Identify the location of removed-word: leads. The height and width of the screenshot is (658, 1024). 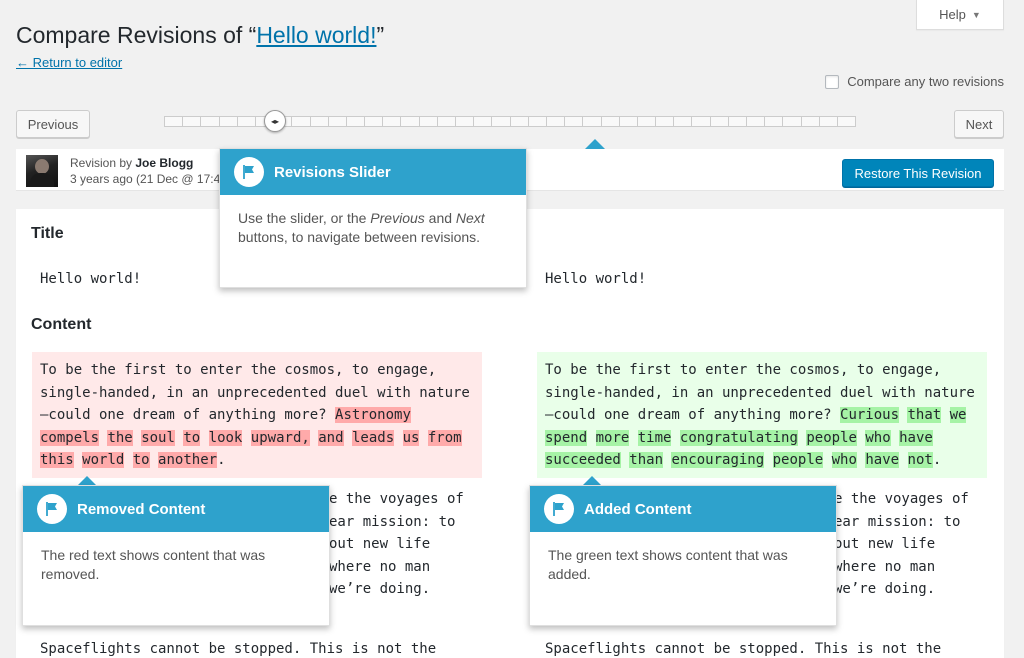
(373, 437).